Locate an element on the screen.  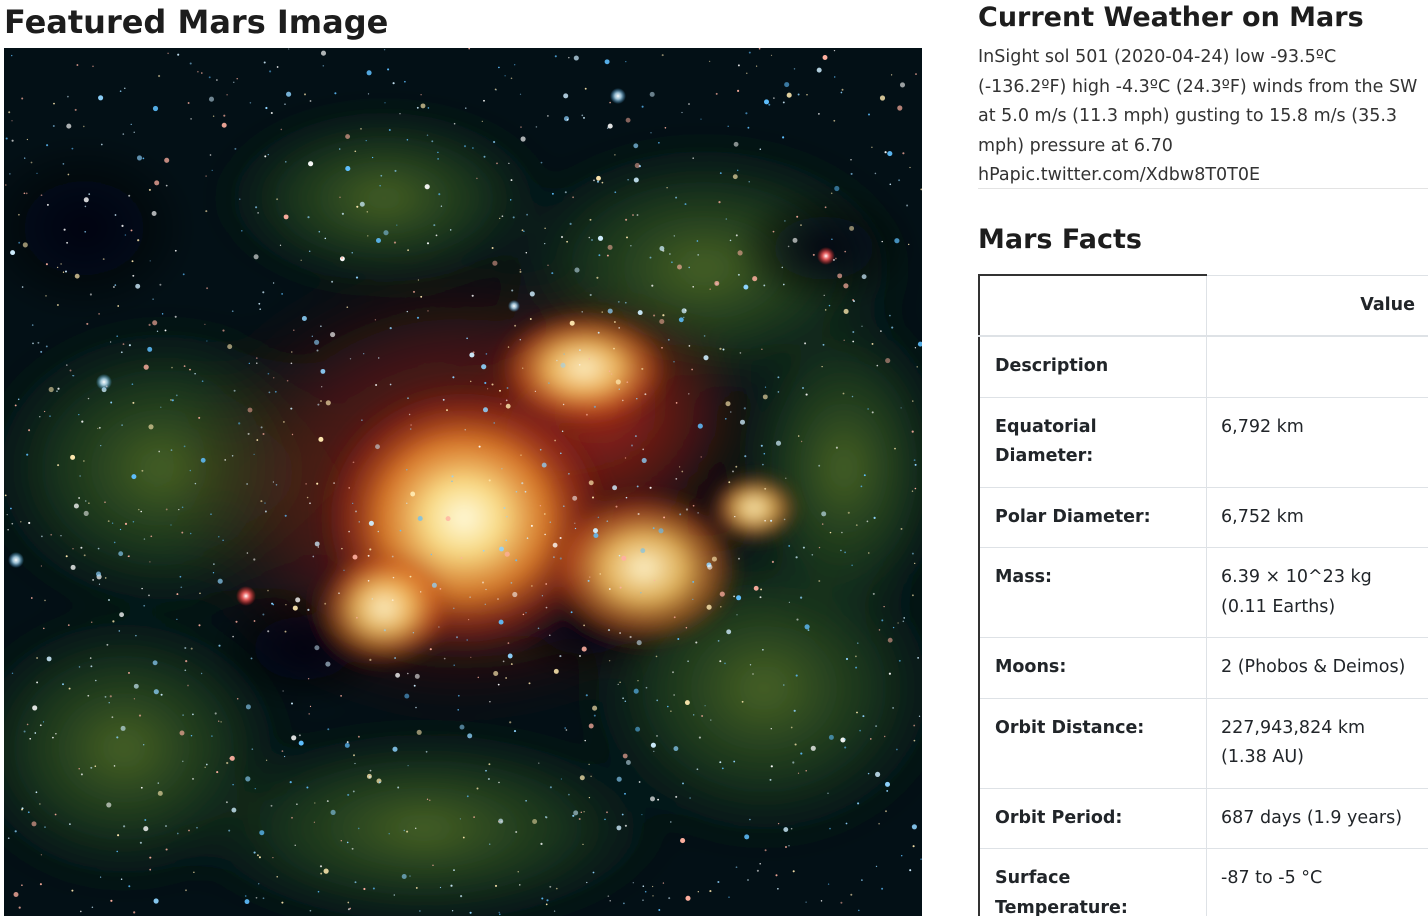
table-header-row: Value is located at coordinates (1203, 305).